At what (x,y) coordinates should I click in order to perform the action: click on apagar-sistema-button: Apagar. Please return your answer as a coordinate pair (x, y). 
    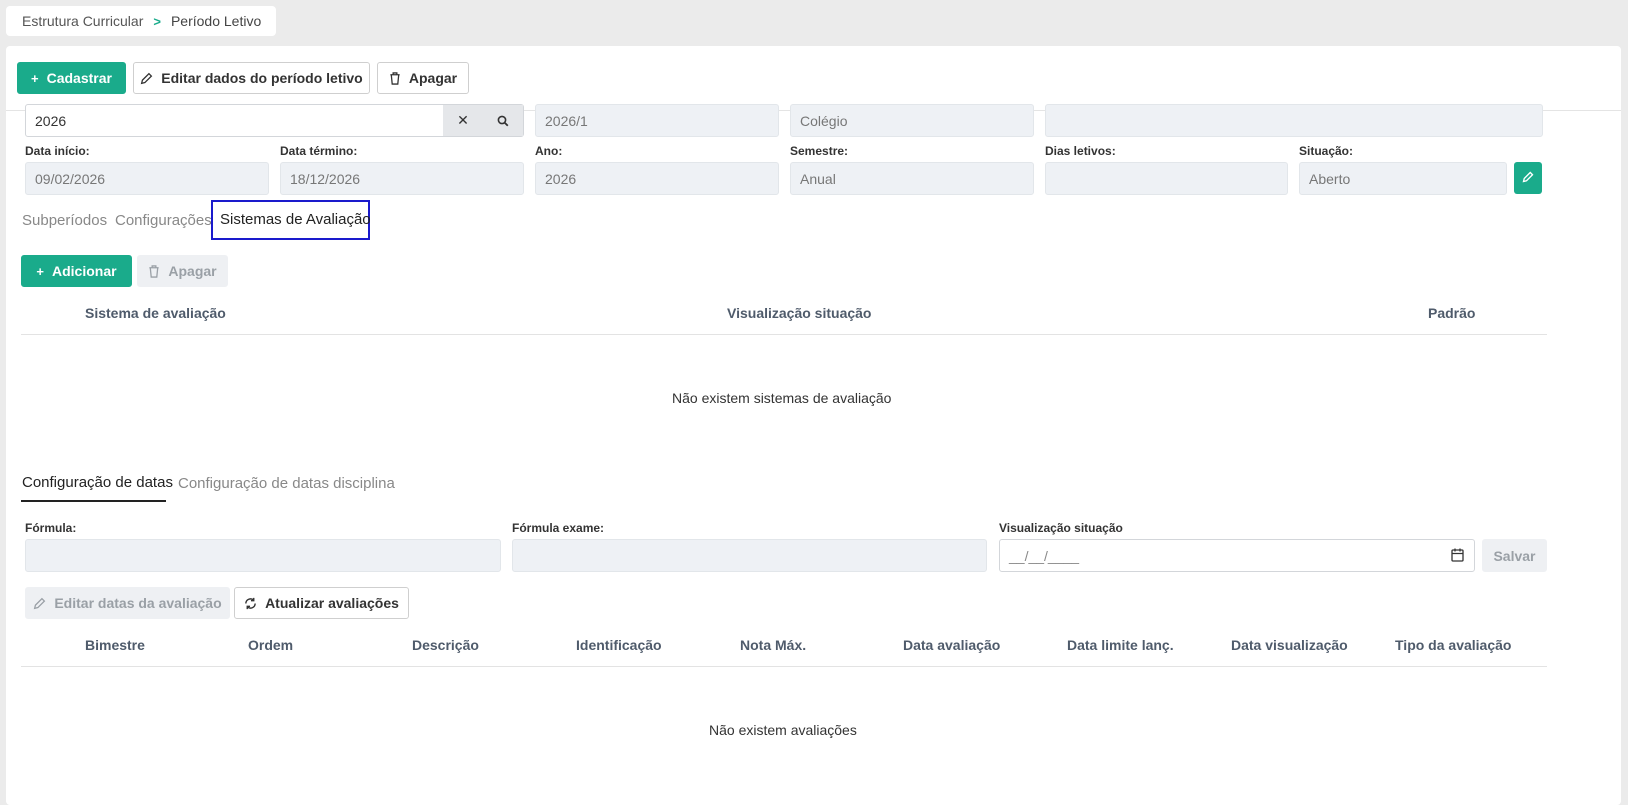
    Looking at the image, I should click on (182, 271).